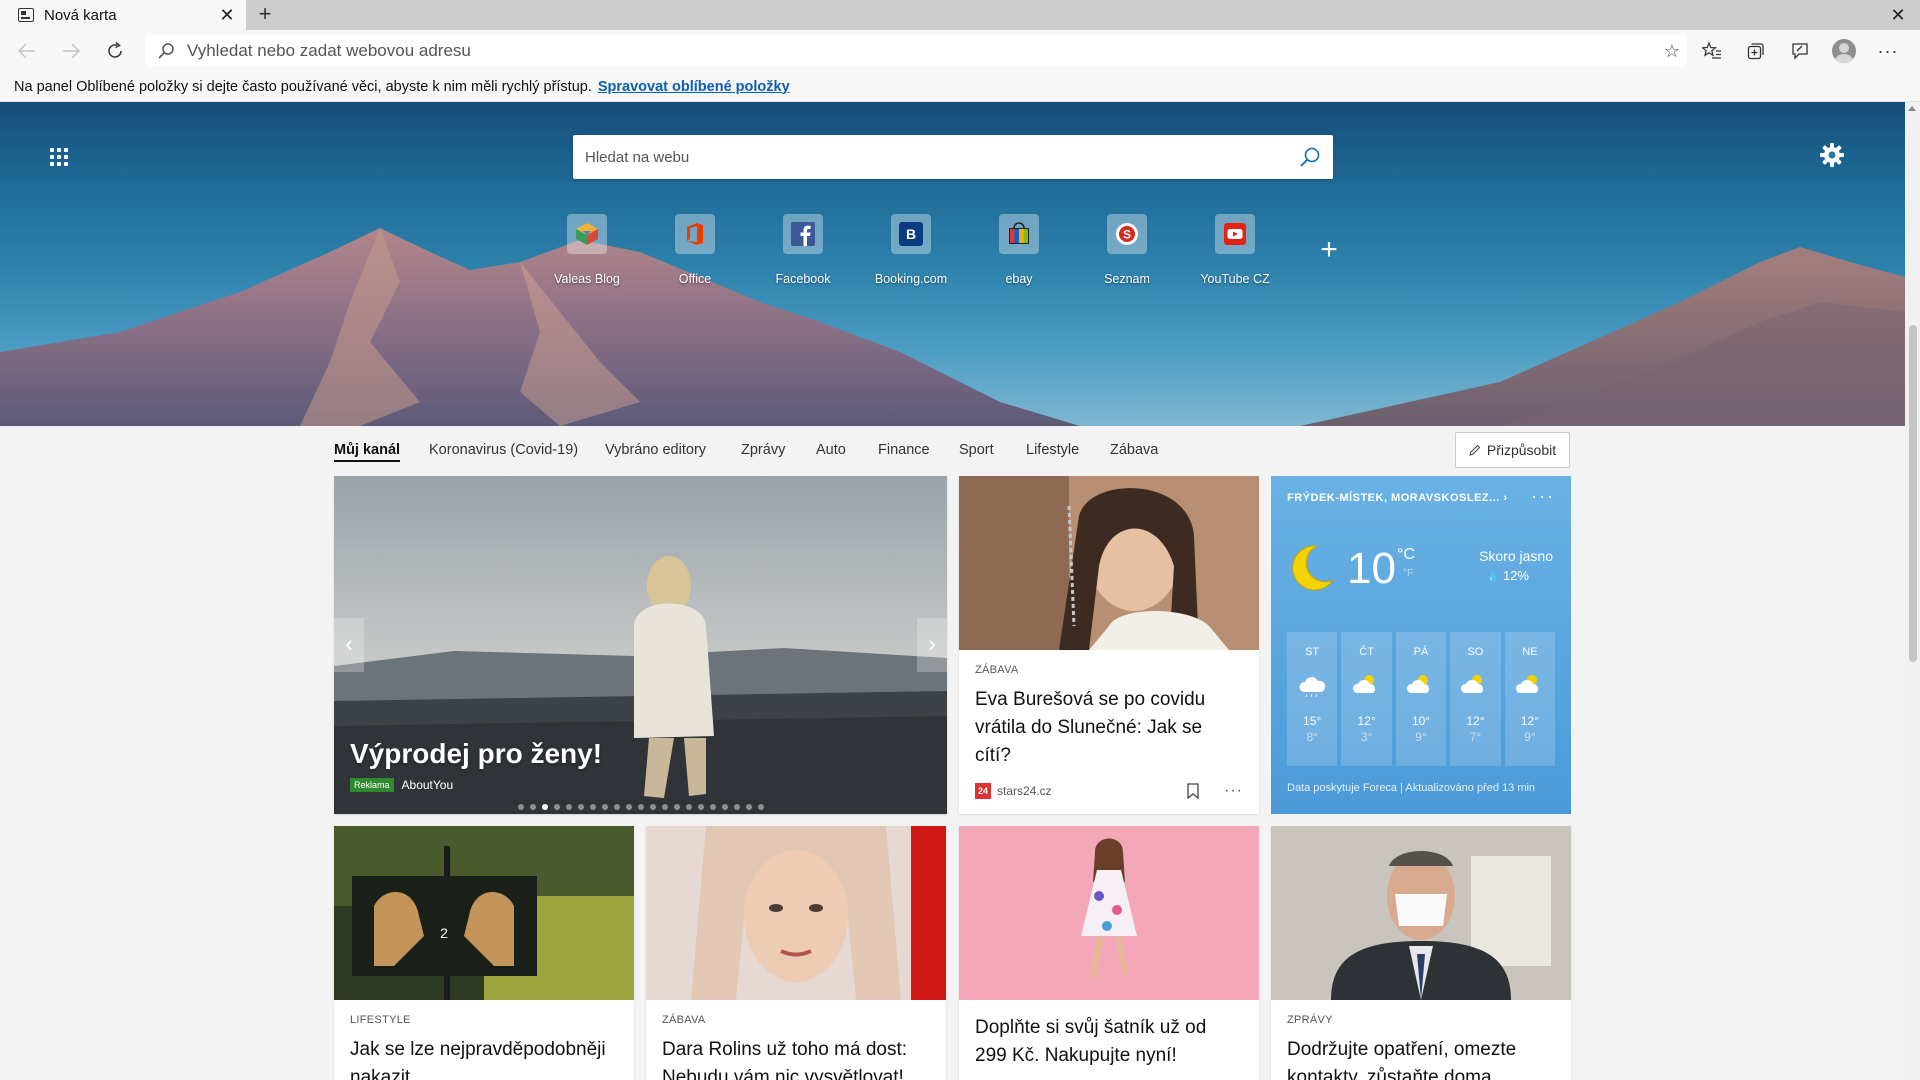  What do you see at coordinates (763, 450) in the screenshot?
I see `feed-tab-zpravy: Zprávy` at bounding box center [763, 450].